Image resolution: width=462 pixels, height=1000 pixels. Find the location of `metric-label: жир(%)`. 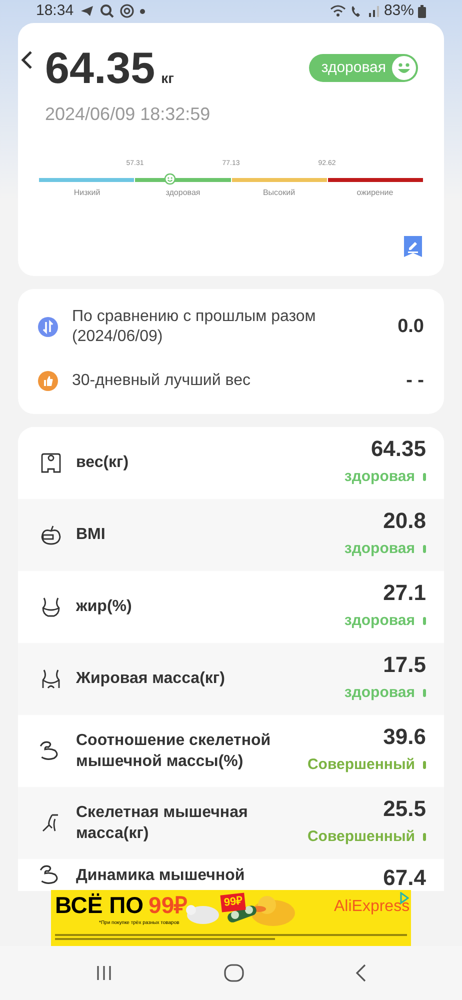

metric-label: жир(%) is located at coordinates (104, 607).